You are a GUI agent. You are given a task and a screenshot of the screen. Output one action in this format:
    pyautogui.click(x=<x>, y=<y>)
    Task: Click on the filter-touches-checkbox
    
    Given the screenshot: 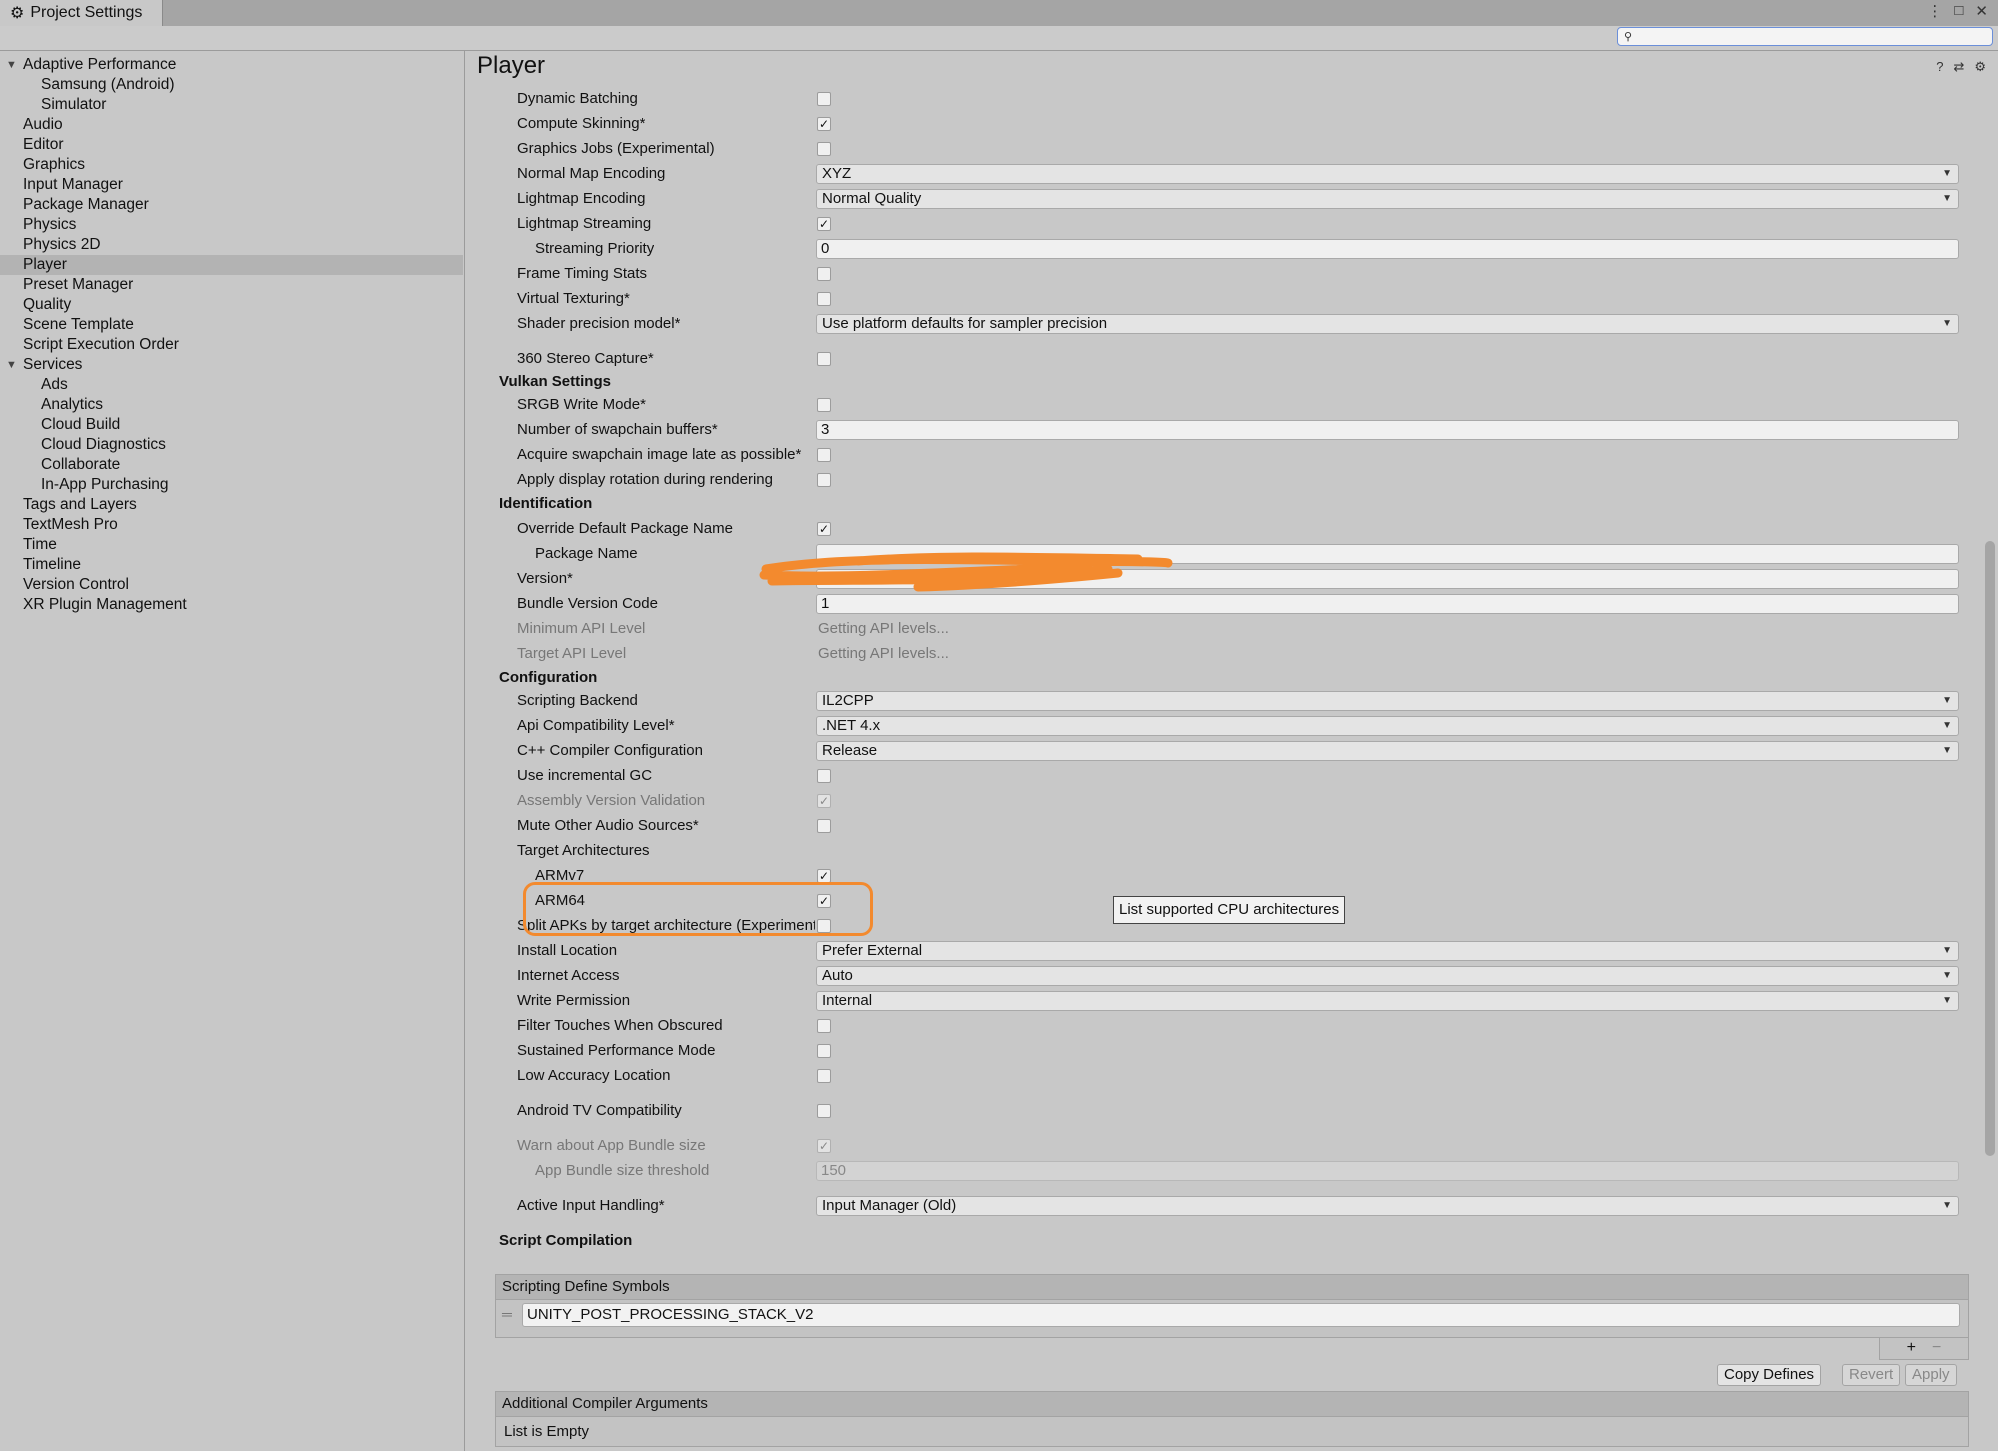 What is the action you would take?
    pyautogui.click(x=824, y=1026)
    